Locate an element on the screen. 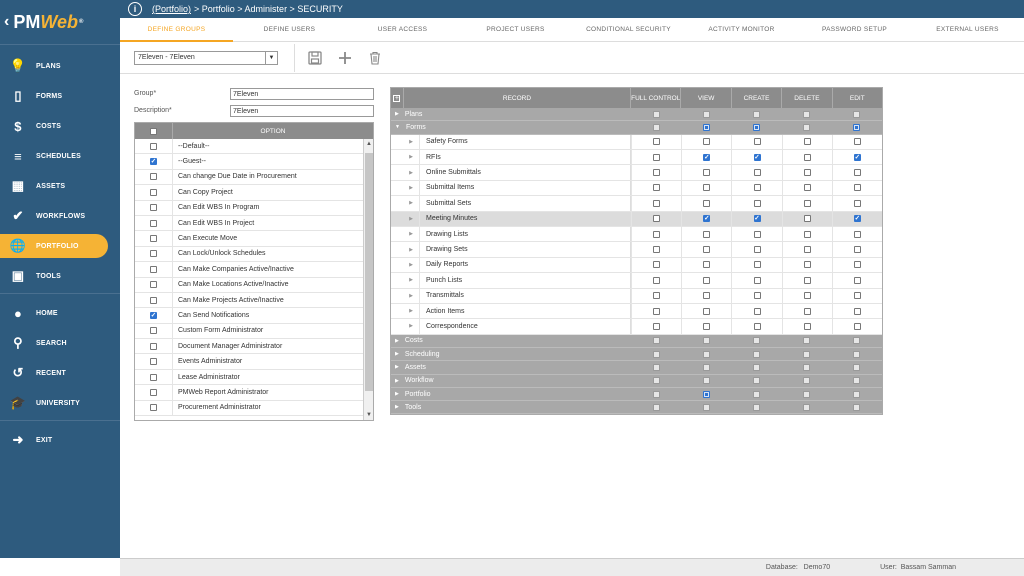 The width and height of the screenshot is (1024, 576). record-group-row: ▶ Tools is located at coordinates (636, 408).